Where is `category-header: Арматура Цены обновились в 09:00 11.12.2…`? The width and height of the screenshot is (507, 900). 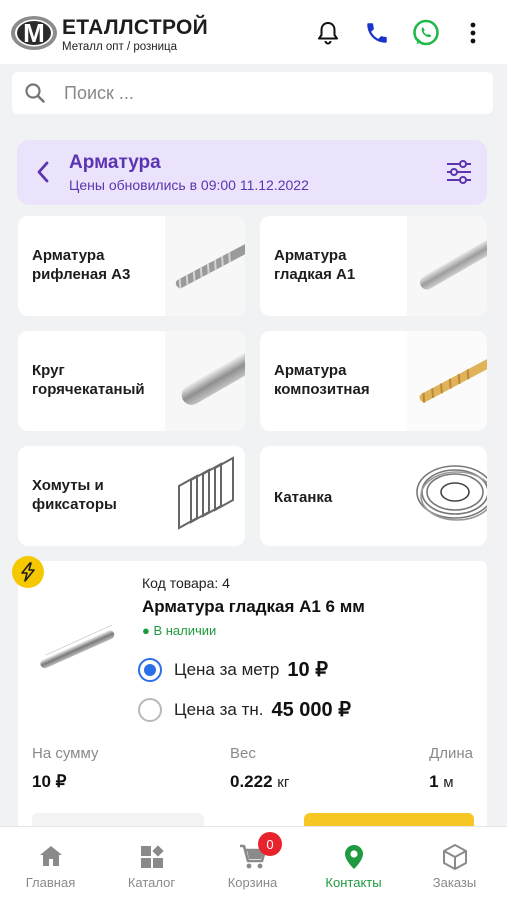 category-header: Арматура Цены обновились в 09:00 11.12.2… is located at coordinates (252, 172).